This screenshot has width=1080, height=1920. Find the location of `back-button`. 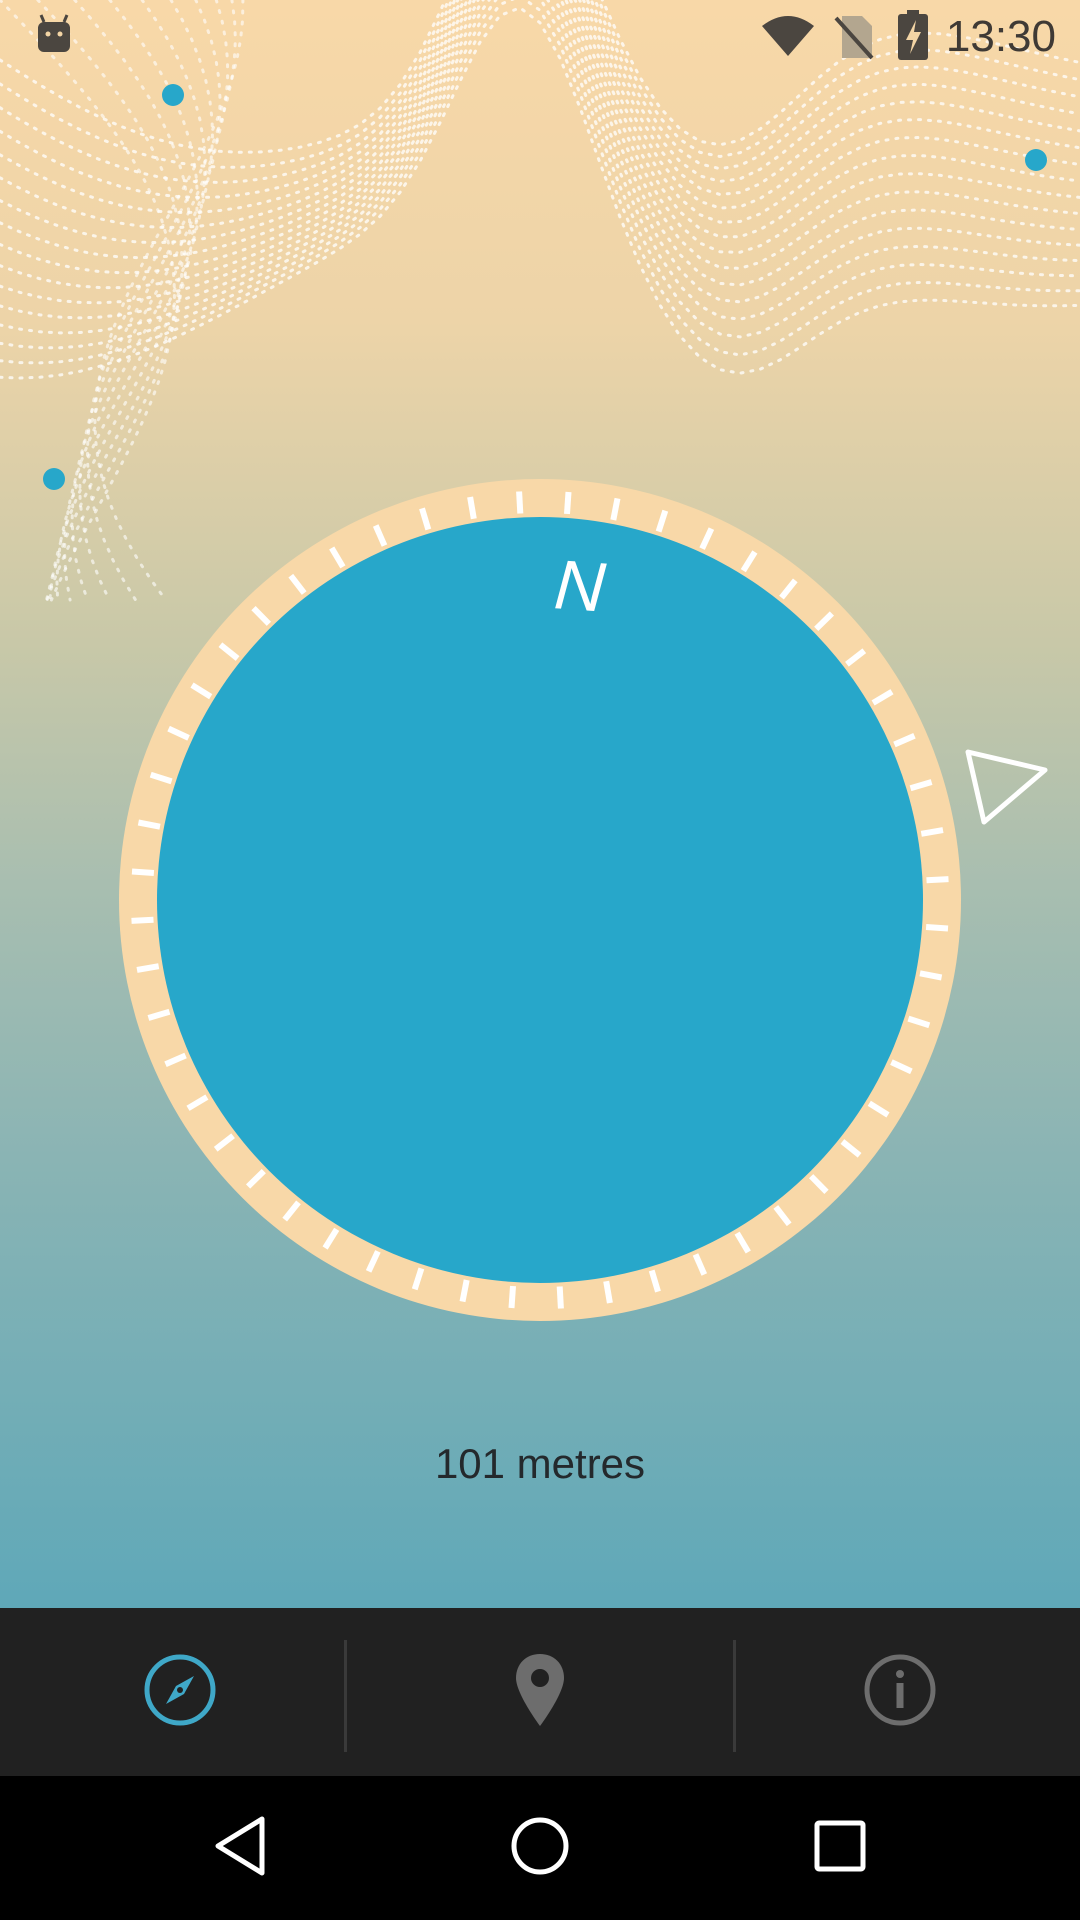

back-button is located at coordinates (240, 1848).